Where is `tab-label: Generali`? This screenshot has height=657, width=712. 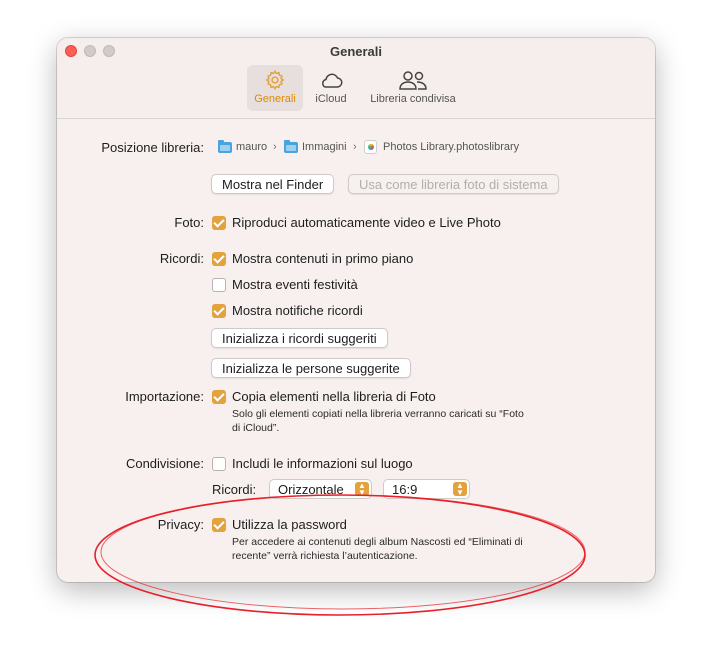 tab-label: Generali is located at coordinates (275, 99).